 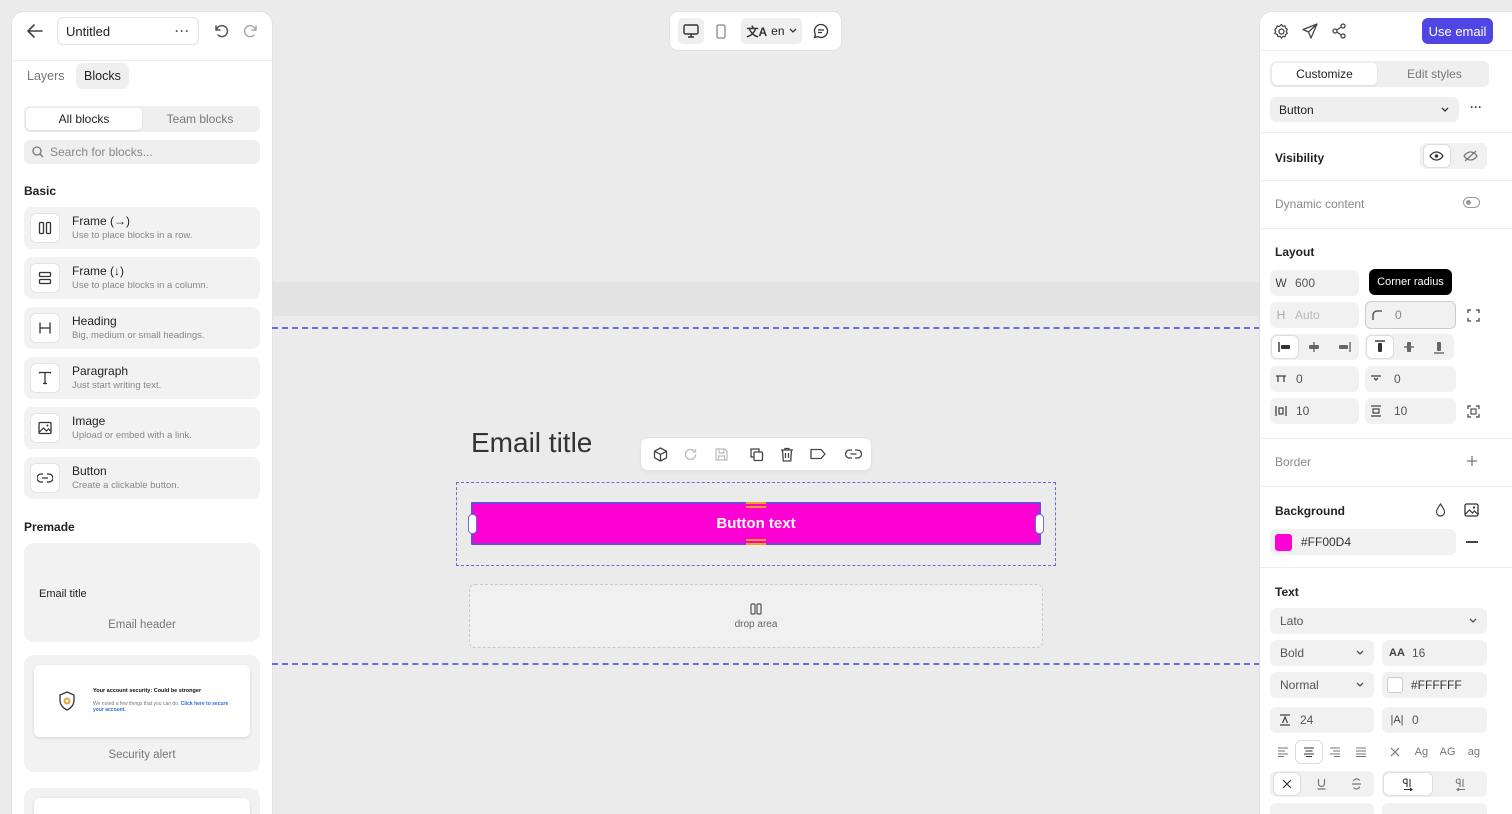 I want to click on ltr-icon, so click(x=1408, y=784).